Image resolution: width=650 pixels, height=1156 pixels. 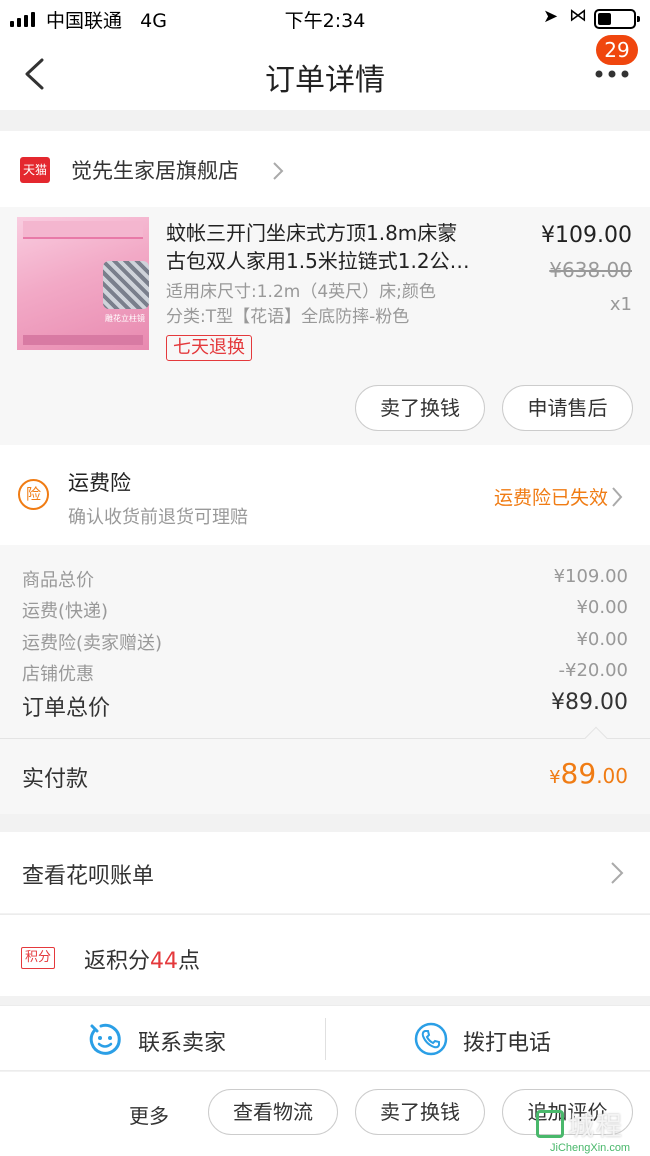 What do you see at coordinates (617, 19) in the screenshot?
I see `battery-icon` at bounding box center [617, 19].